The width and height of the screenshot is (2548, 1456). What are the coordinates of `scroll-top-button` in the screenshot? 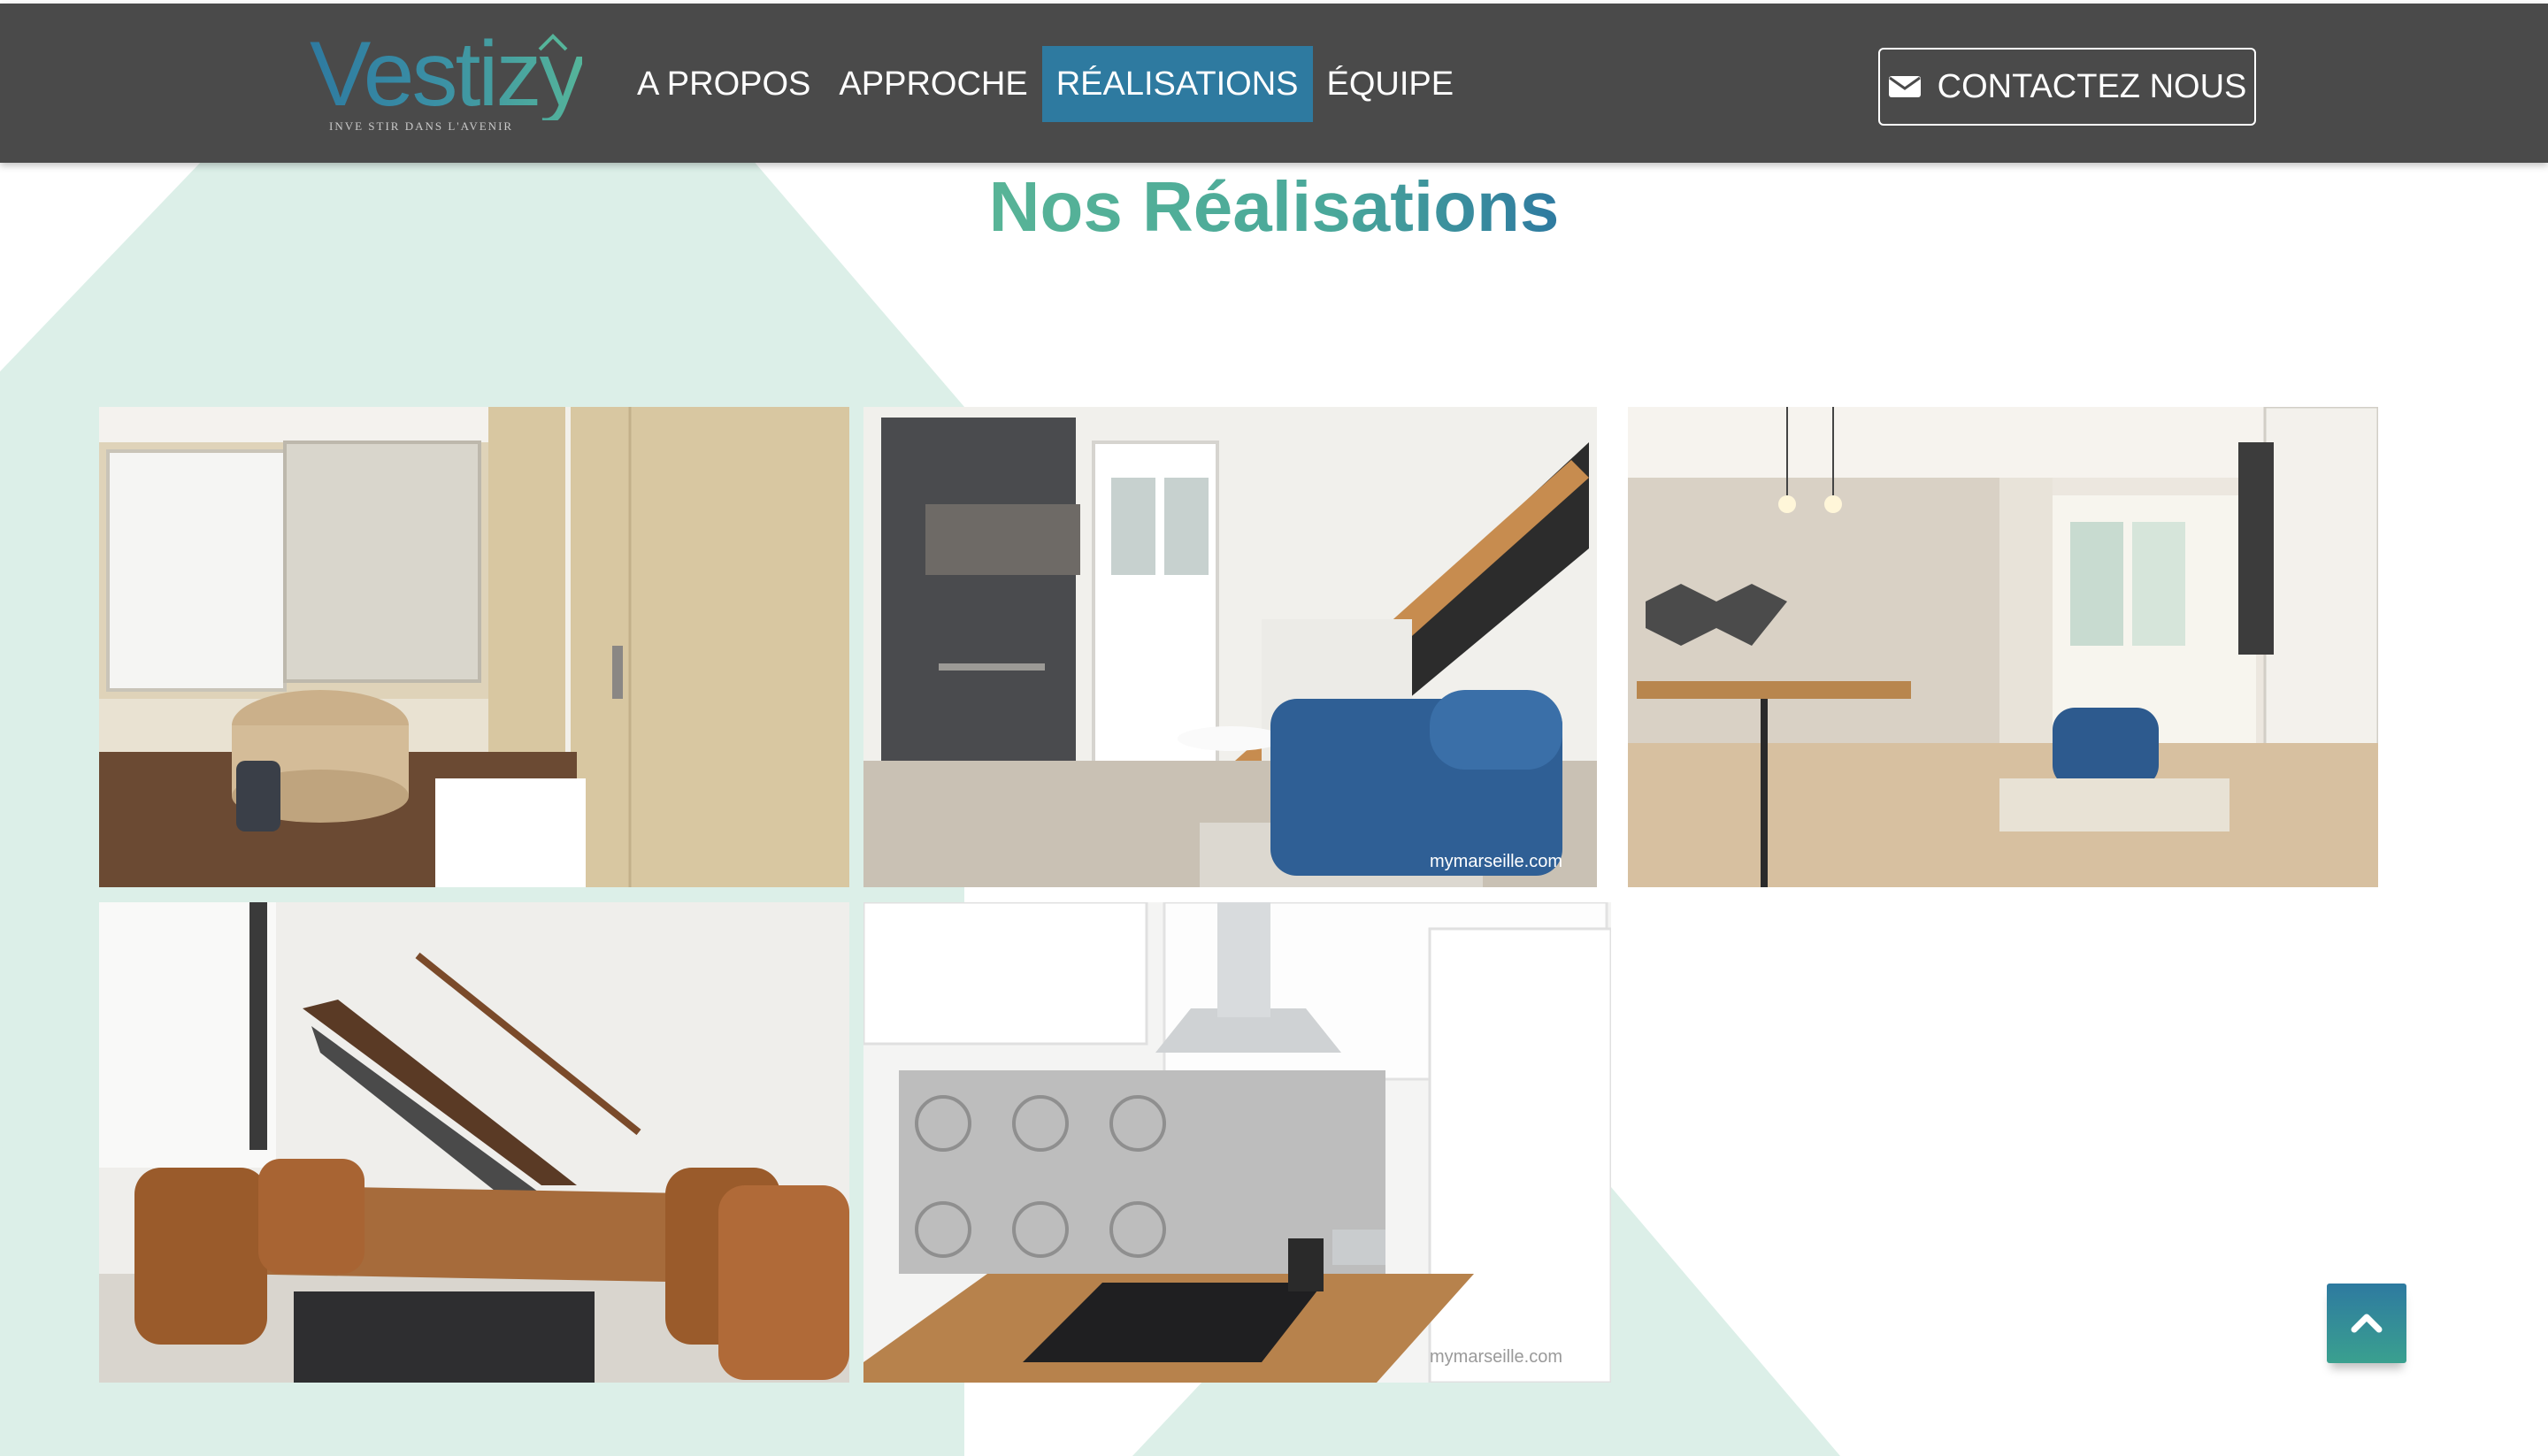 It's located at (2366, 1323).